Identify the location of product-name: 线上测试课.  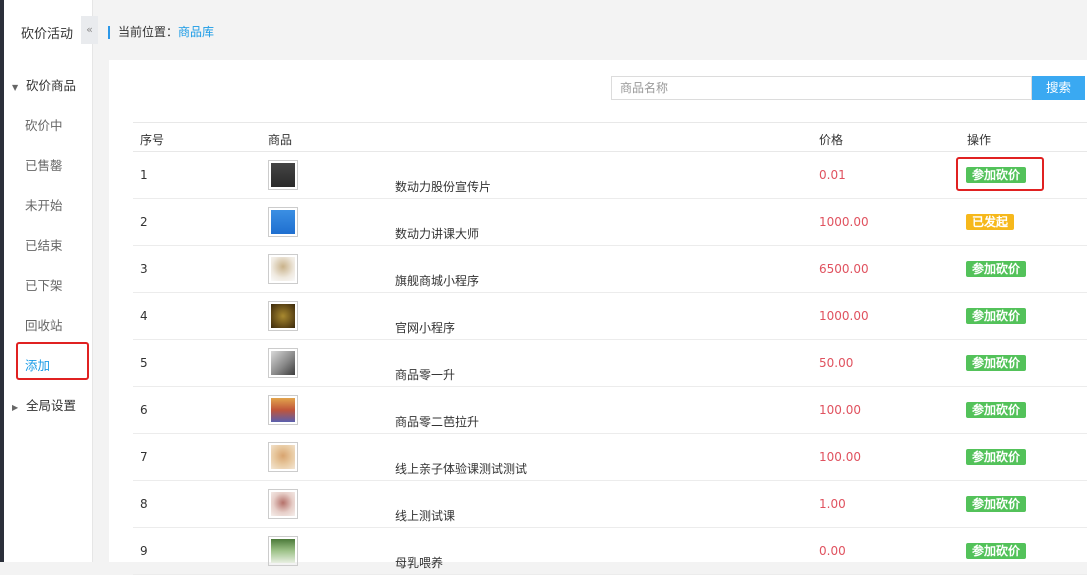
(425, 516).